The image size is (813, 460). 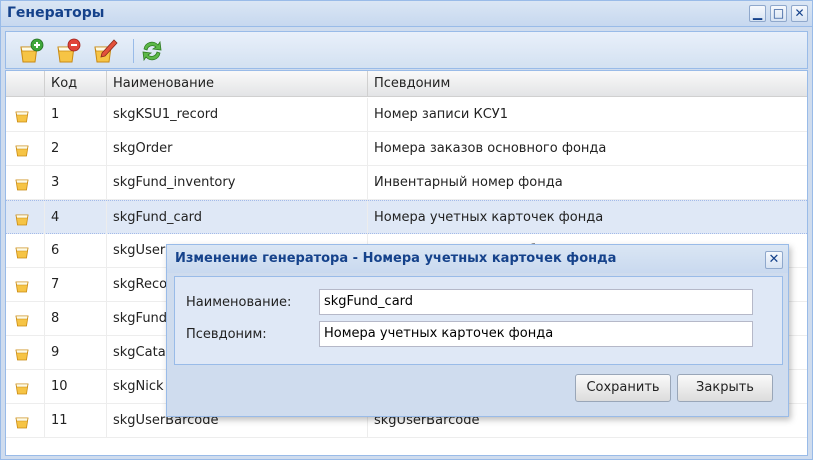 I want to click on cell-code: 11, so click(x=76, y=421).